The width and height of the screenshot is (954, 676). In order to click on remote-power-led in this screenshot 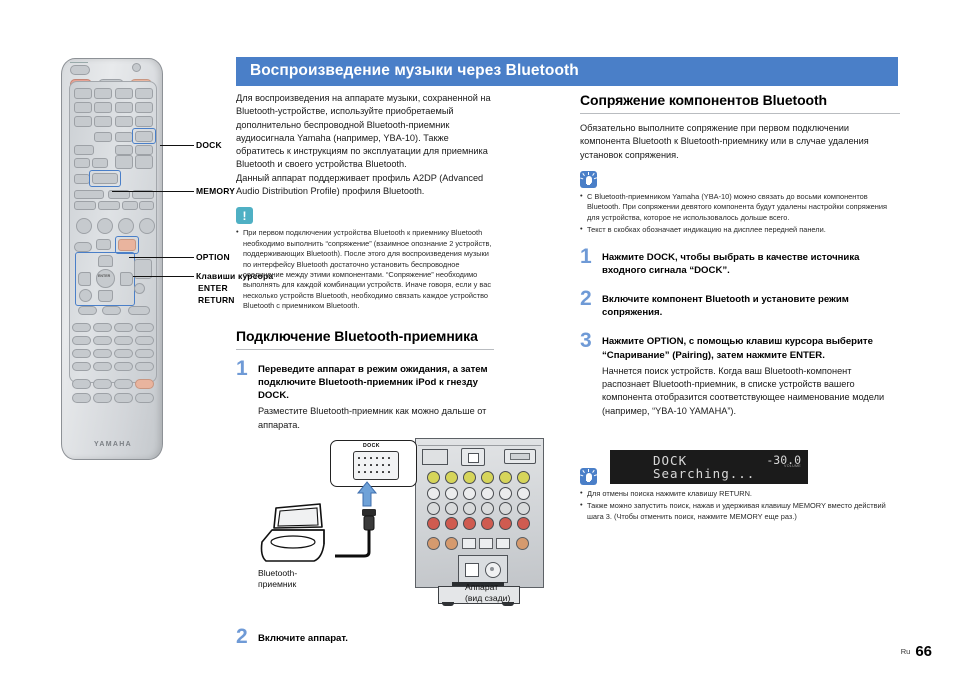, I will do `click(136, 67)`.